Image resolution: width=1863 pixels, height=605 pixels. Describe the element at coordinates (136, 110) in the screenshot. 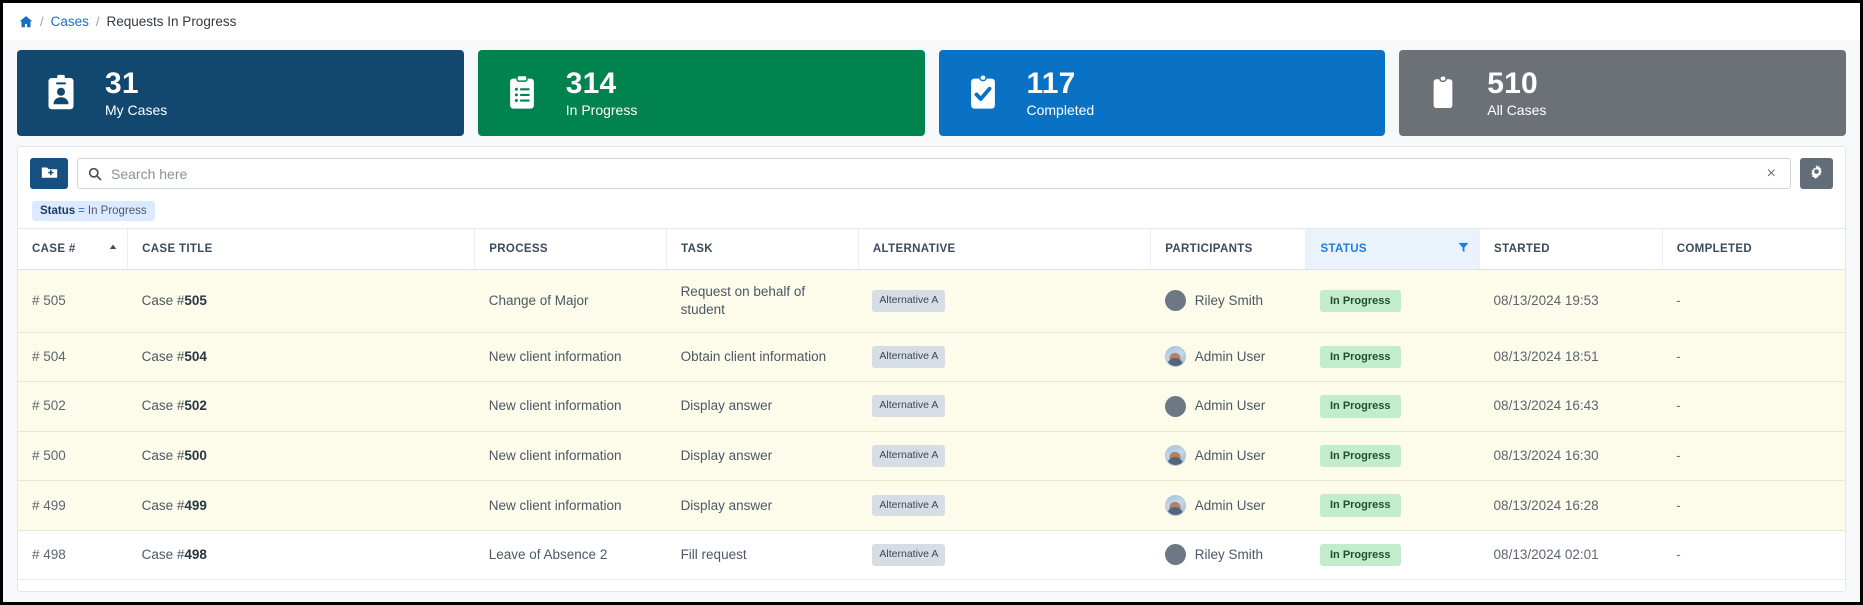

I see `stat-label: My Cases` at that location.